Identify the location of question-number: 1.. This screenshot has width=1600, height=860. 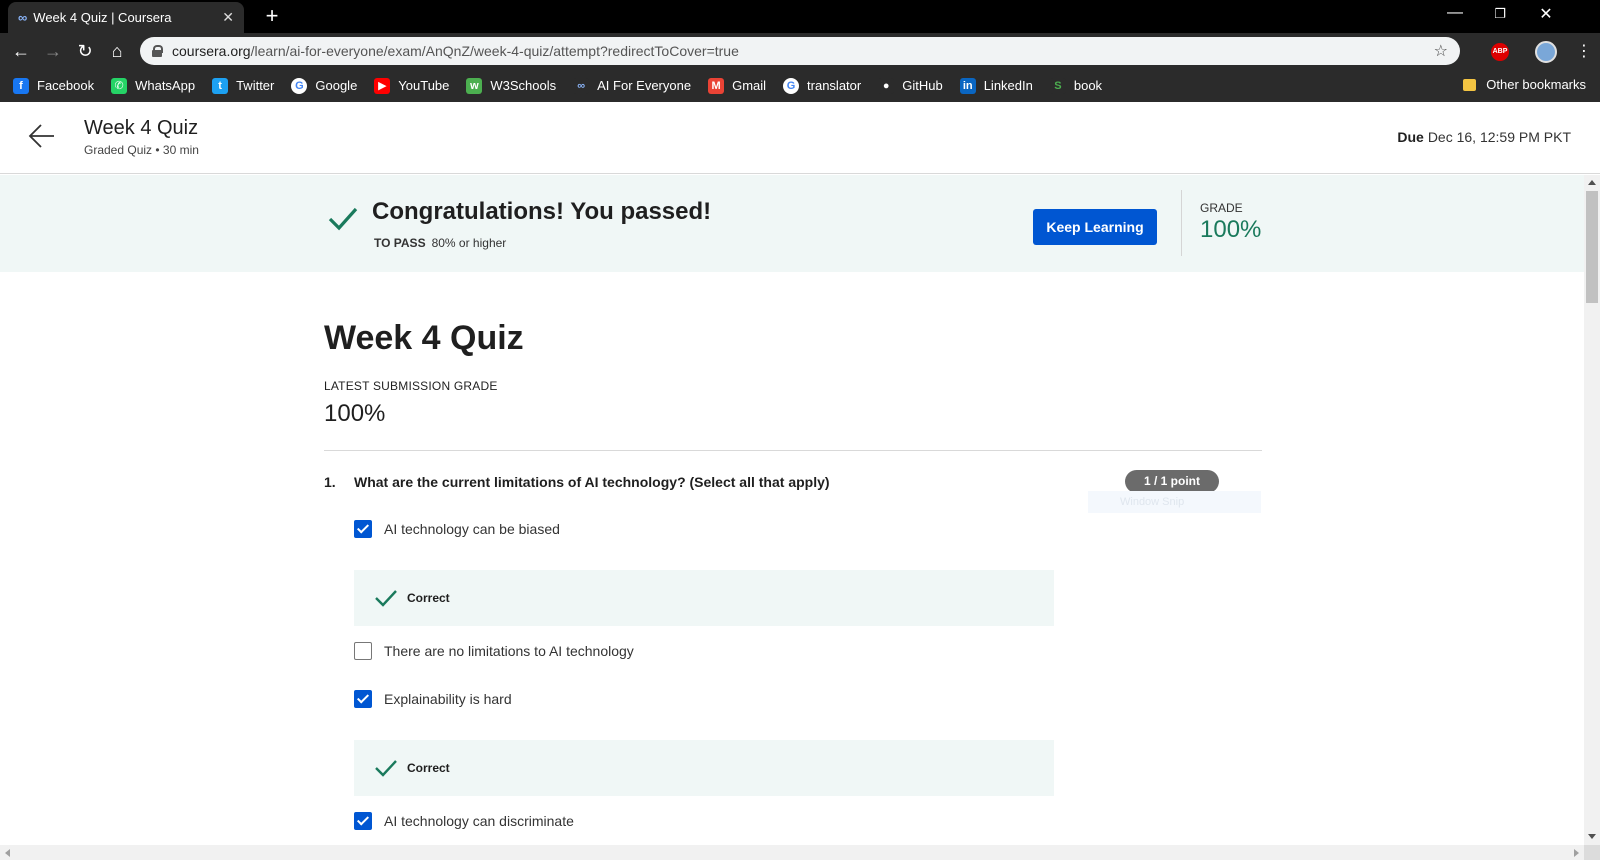
(330, 482).